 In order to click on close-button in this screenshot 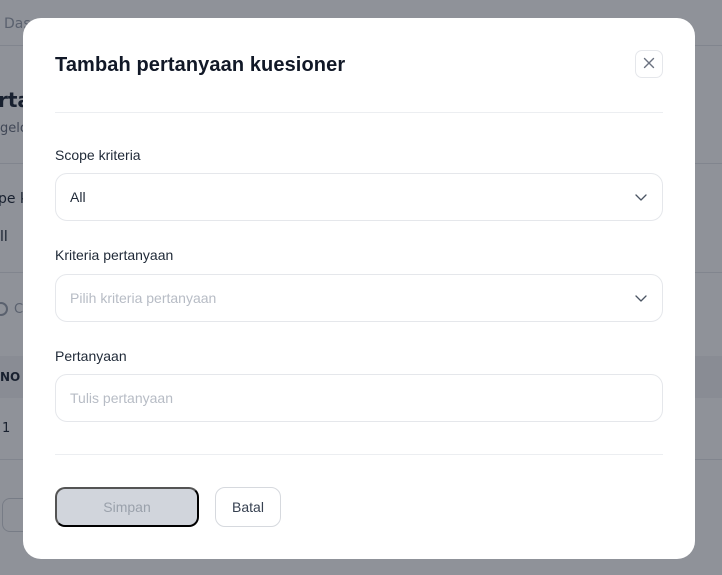, I will do `click(649, 64)`.